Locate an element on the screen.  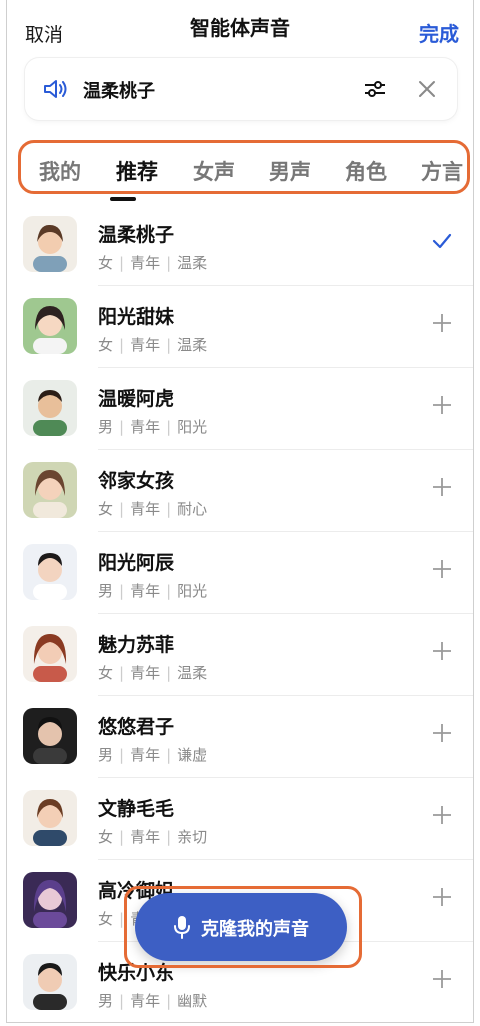
close-icon is located at coordinates (427, 89).